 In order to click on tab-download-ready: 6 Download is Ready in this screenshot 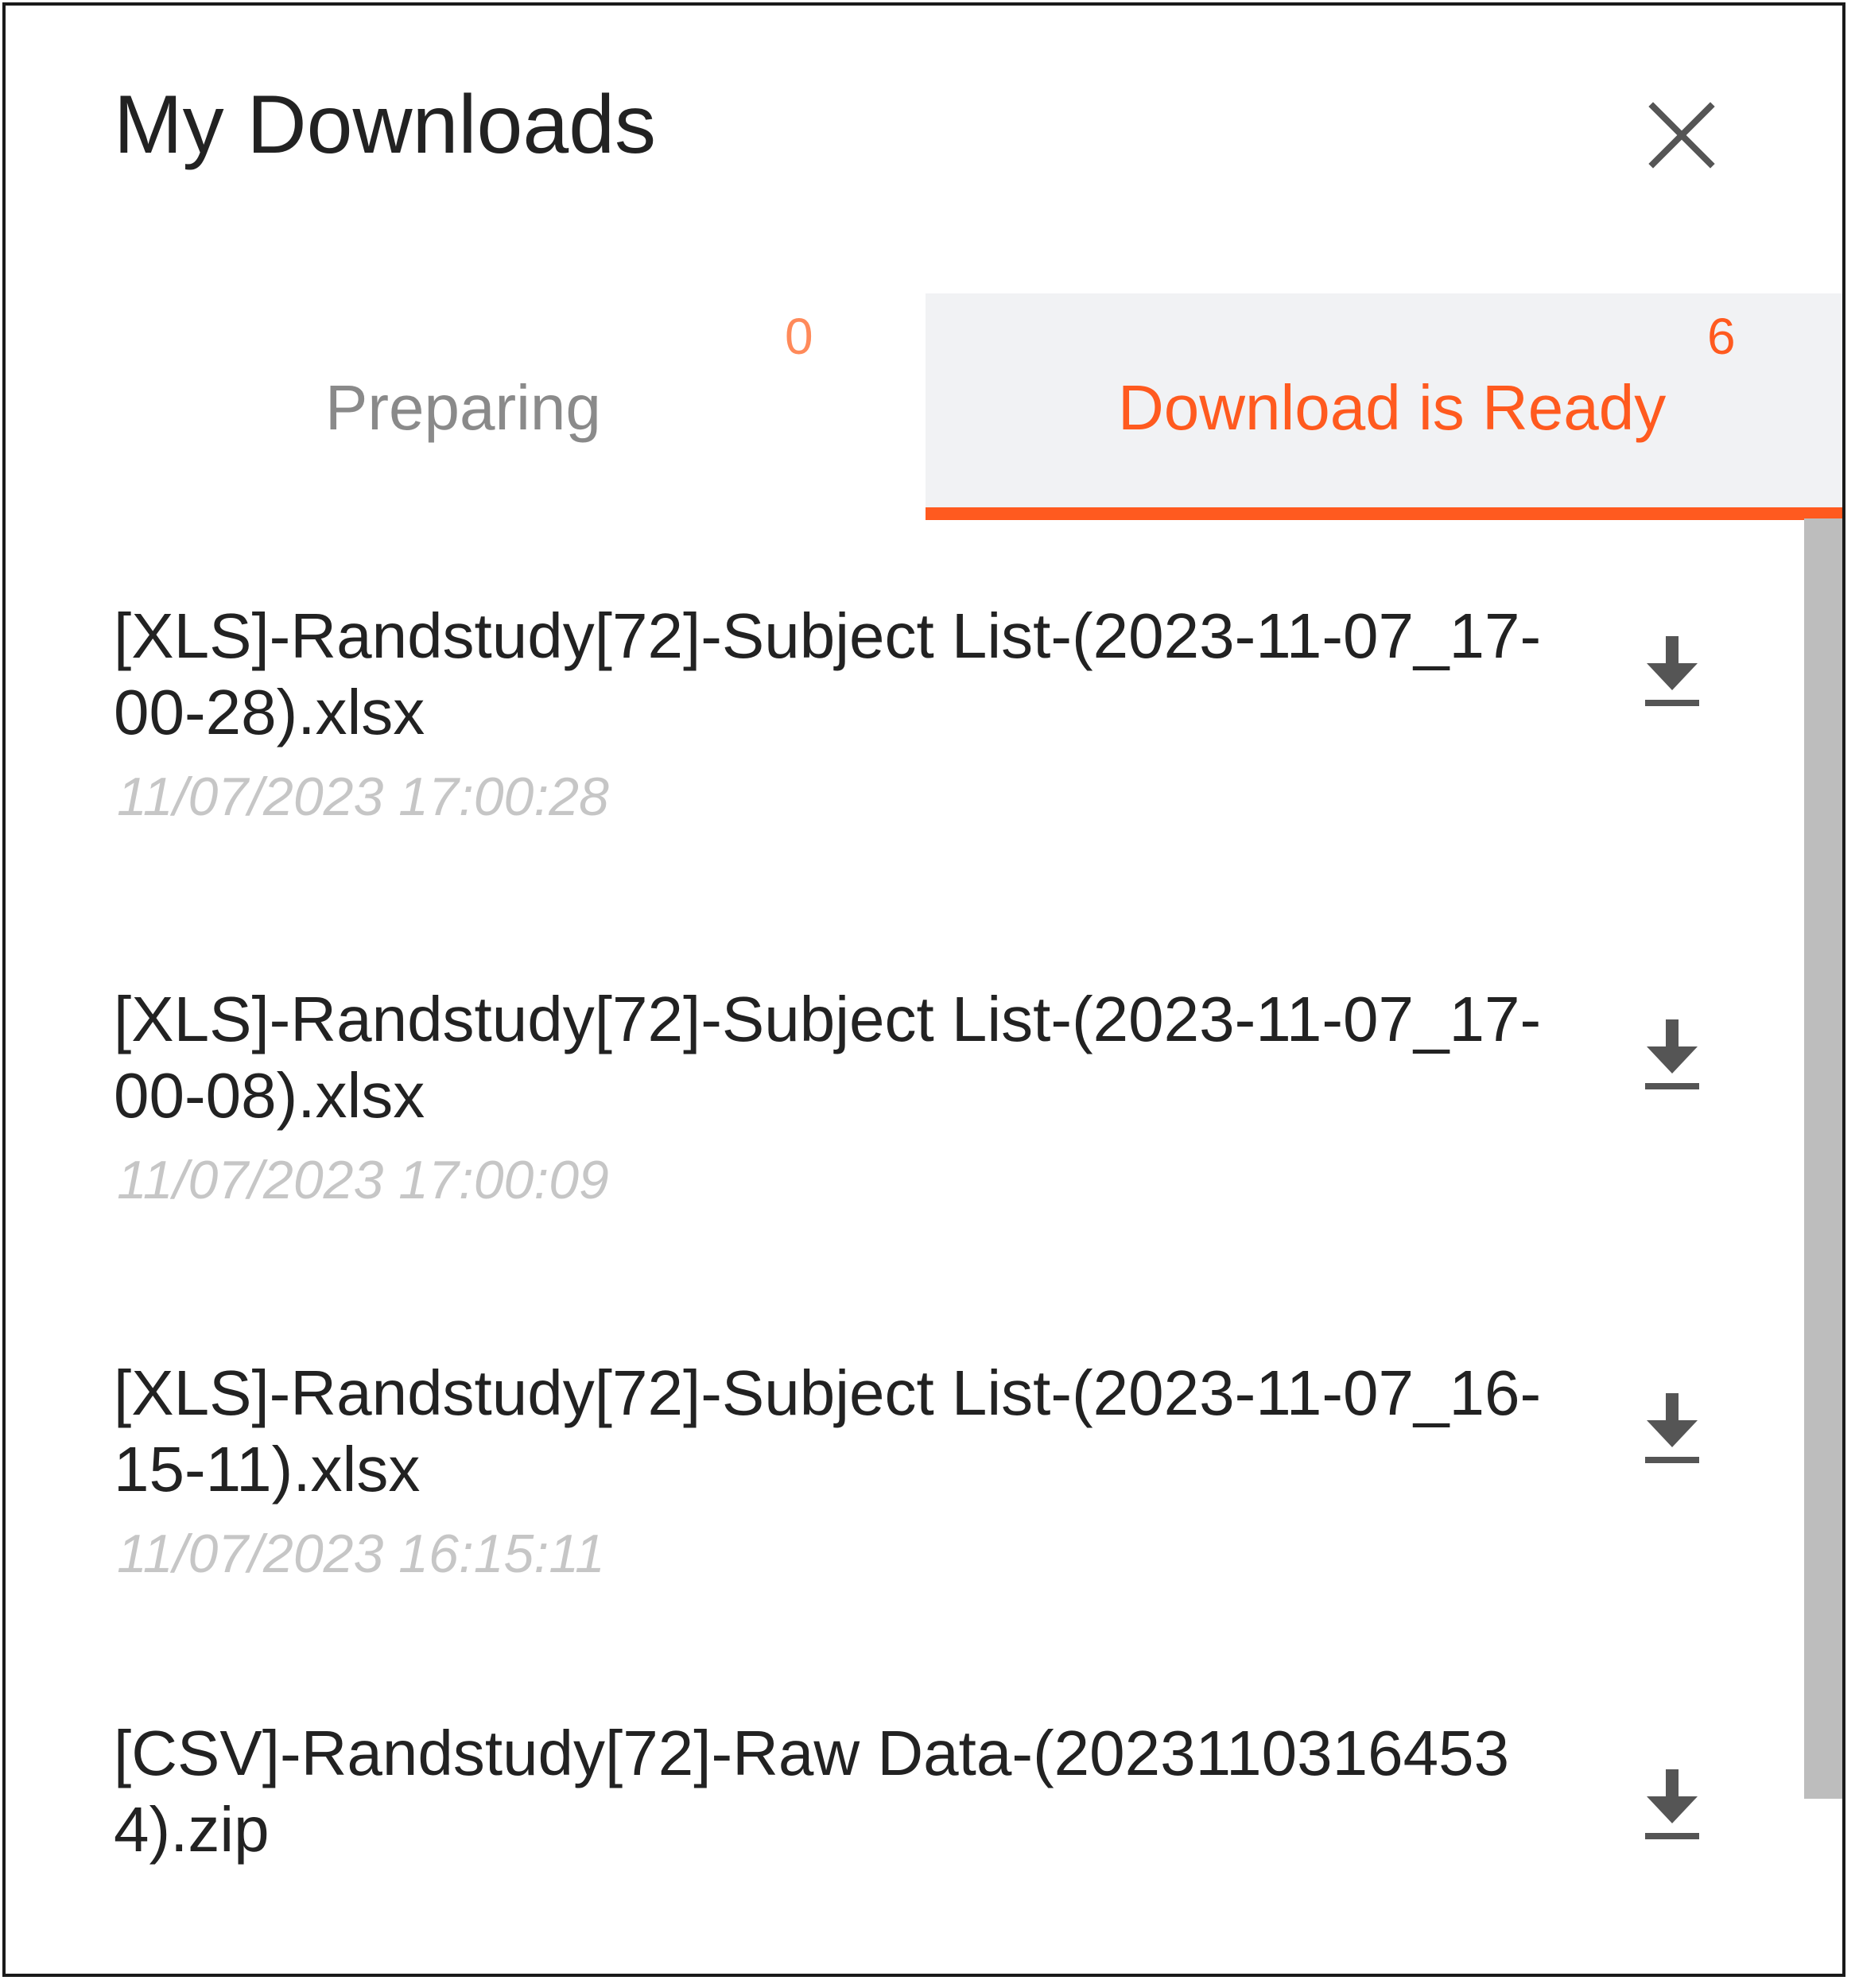, I will do `click(1384, 406)`.